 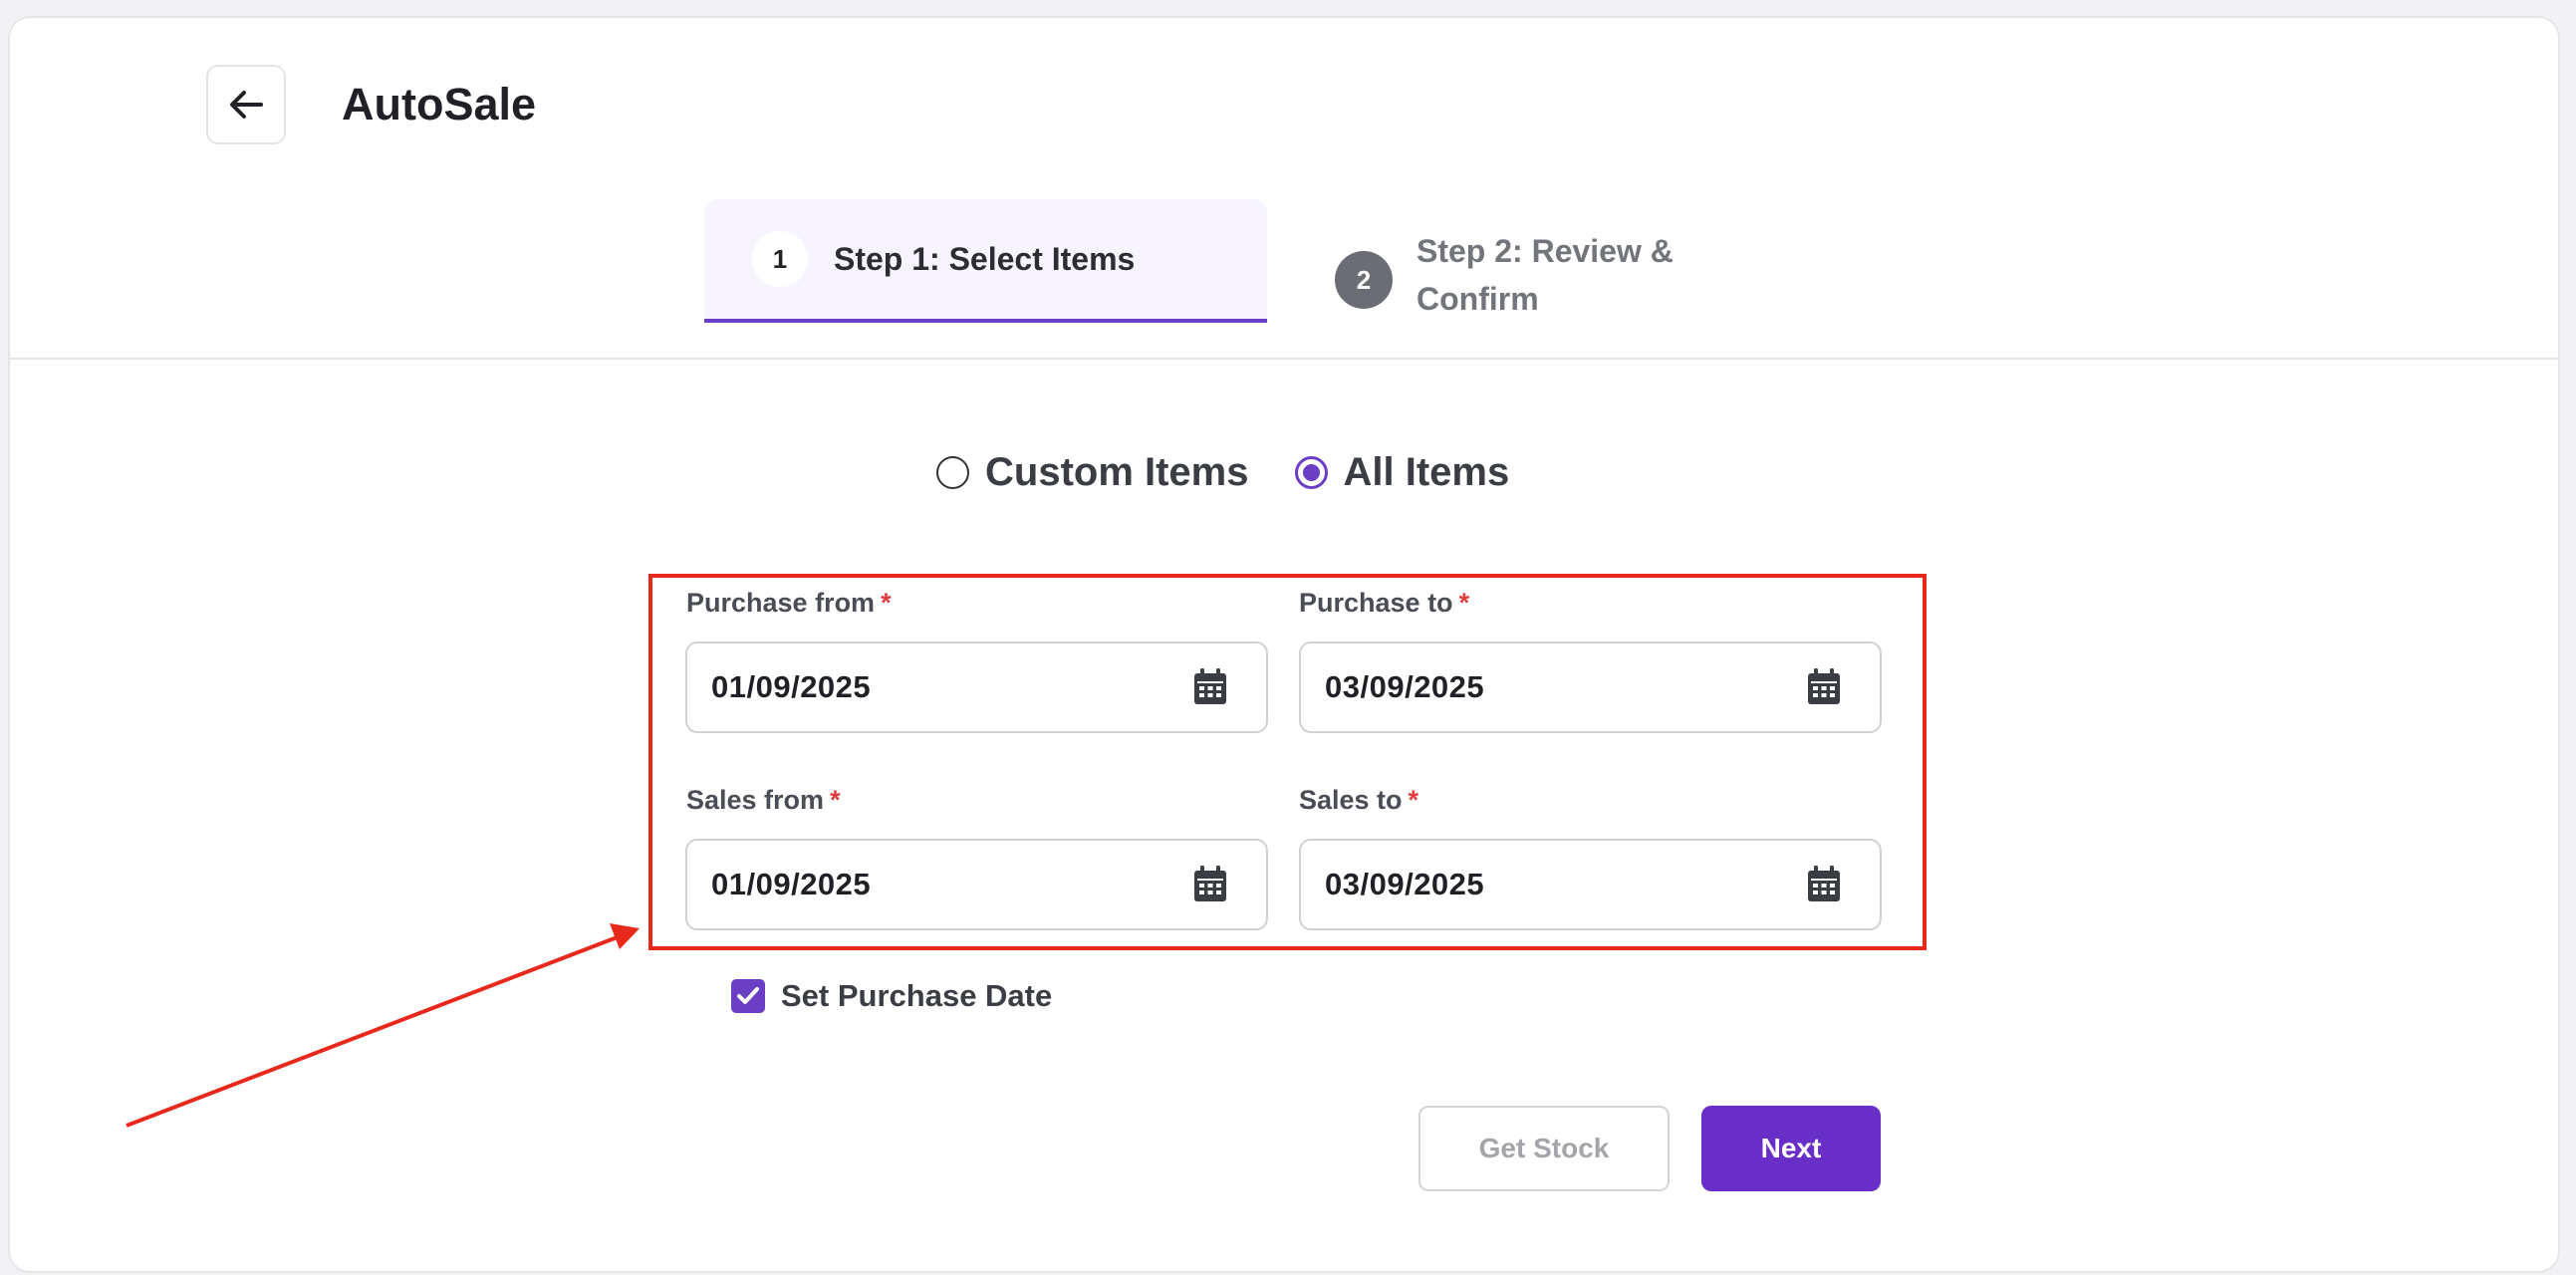 What do you see at coordinates (976, 884) in the screenshot?
I see `sales-from-input: 01/09/2025` at bounding box center [976, 884].